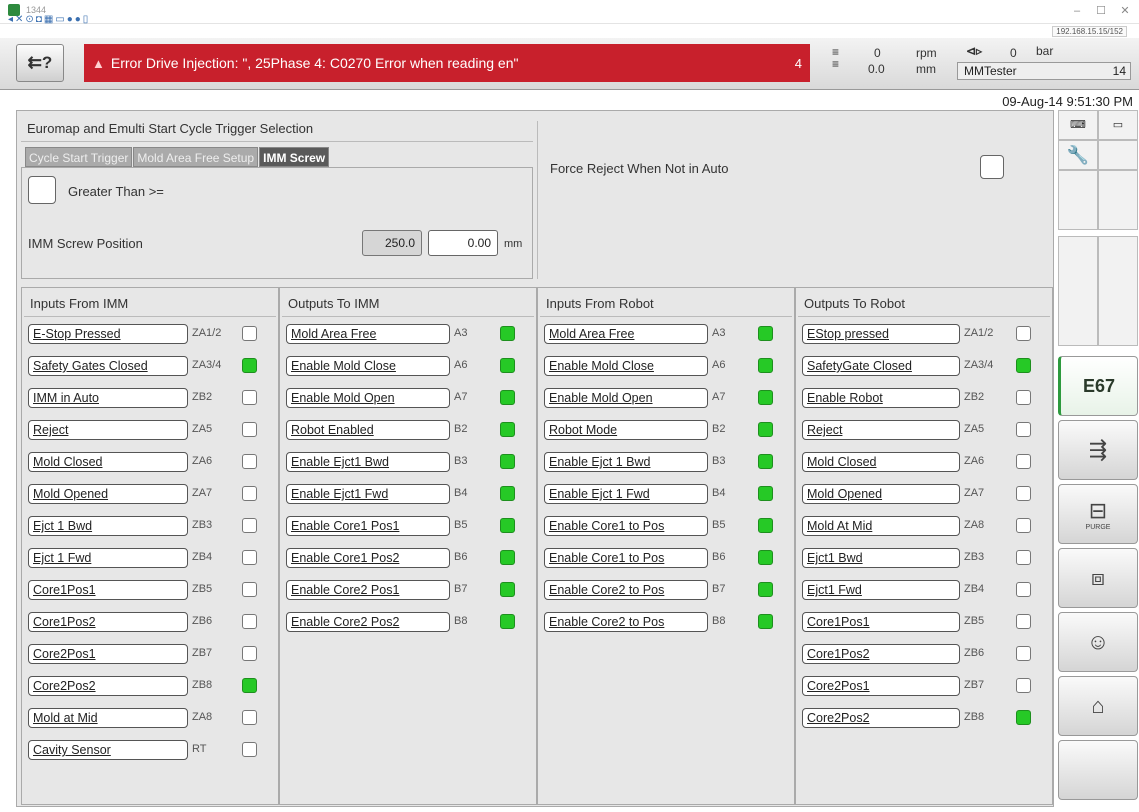 The height and width of the screenshot is (812, 1139). What do you see at coordinates (108, 558) in the screenshot?
I see `io-signal-button: Ejct 1 Fwd` at bounding box center [108, 558].